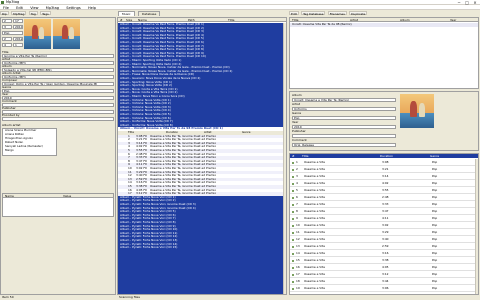  I want to click on track-row: 8 Ossame e Vita 3:47 Pop, so click(382, 211).